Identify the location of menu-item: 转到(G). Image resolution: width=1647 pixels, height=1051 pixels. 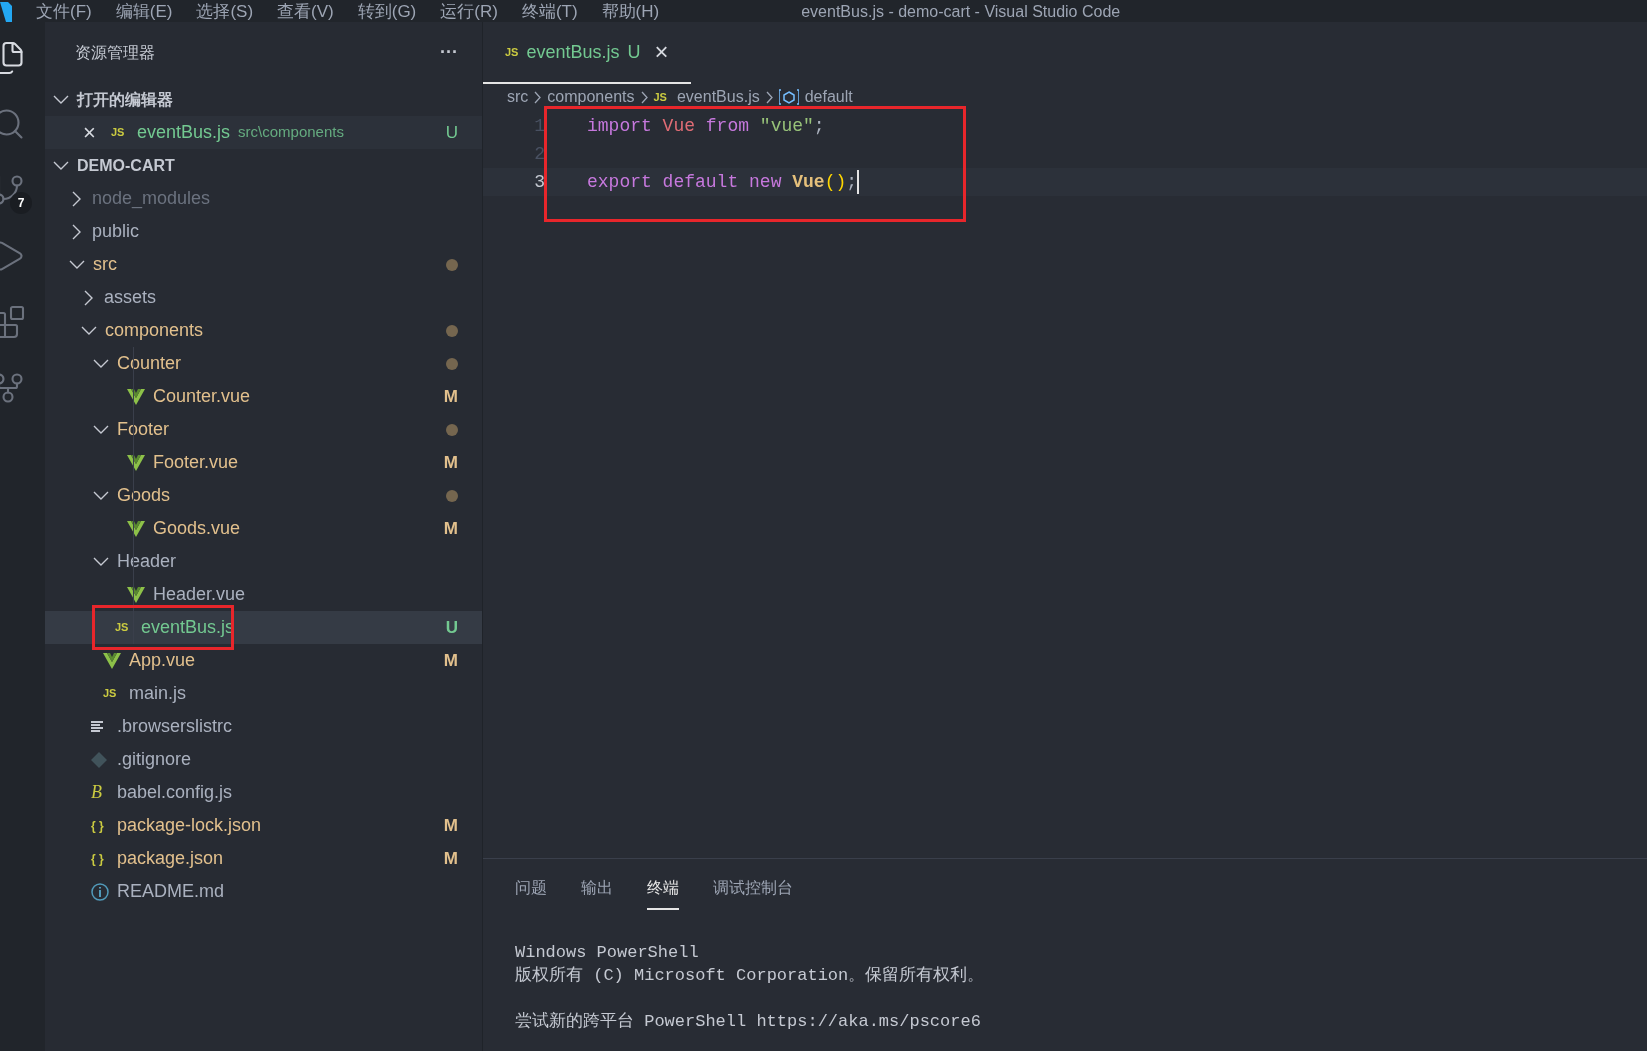
(387, 12).